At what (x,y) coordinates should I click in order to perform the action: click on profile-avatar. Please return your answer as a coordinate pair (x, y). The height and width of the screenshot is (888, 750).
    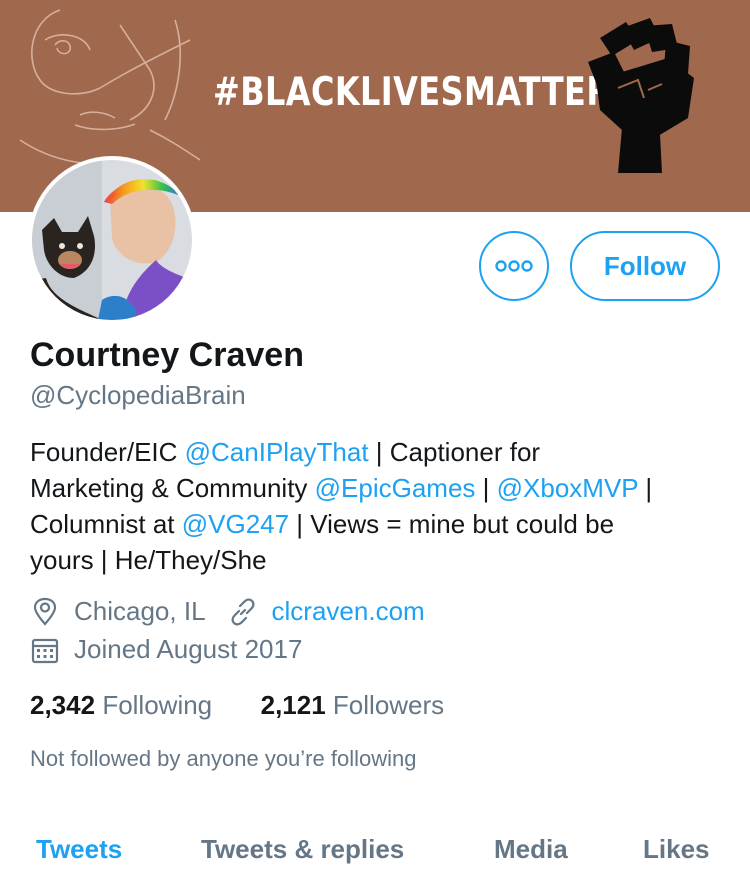
    Looking at the image, I should click on (112, 240).